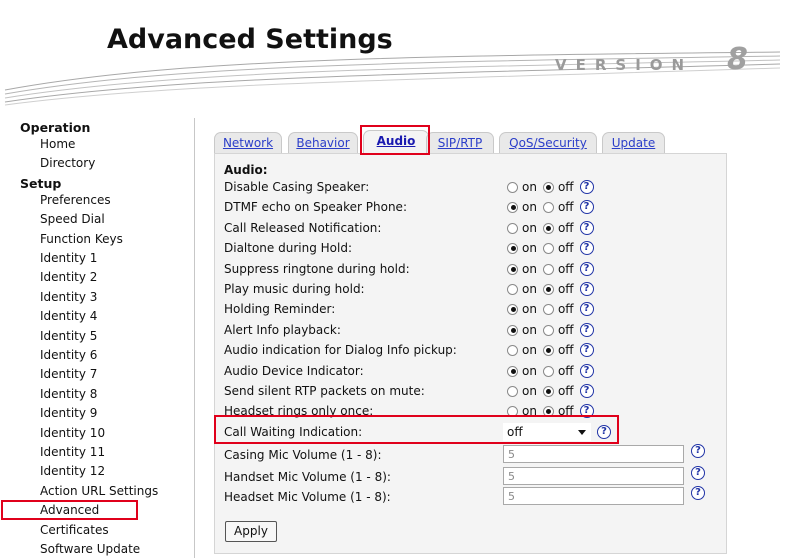  What do you see at coordinates (74, 530) in the screenshot?
I see `sidebar-item-certificates: Certificates` at bounding box center [74, 530].